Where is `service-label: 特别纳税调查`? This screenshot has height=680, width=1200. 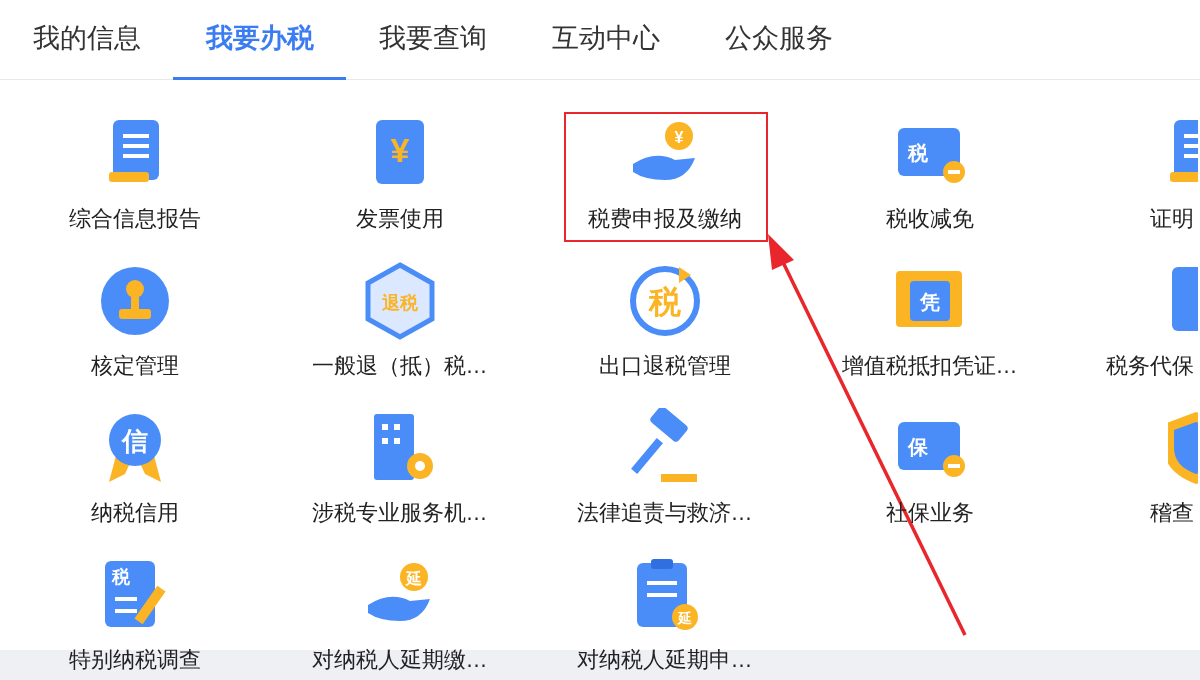
service-label: 特别纳税调查 is located at coordinates (134, 659).